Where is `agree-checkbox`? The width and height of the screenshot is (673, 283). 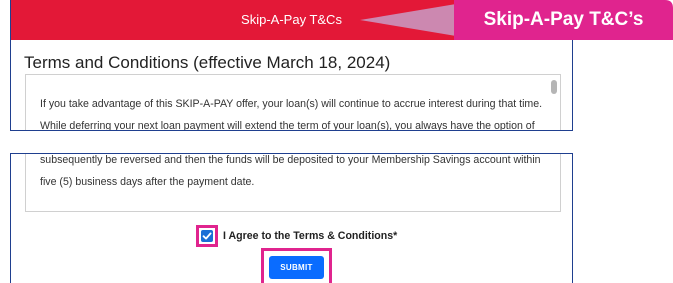 agree-checkbox is located at coordinates (207, 236).